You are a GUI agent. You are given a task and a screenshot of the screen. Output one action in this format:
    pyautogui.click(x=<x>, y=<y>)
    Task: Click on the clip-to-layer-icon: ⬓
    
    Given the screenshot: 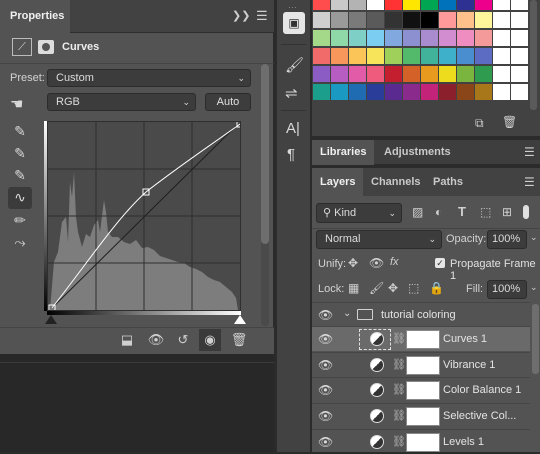 What is the action you would take?
    pyautogui.click(x=127, y=340)
    